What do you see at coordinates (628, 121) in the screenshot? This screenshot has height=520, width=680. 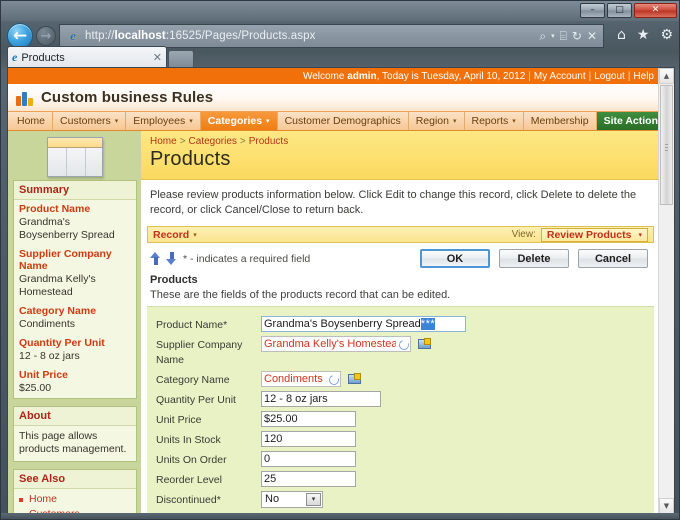 I see `nav-item-site-actions: Site Actions▾` at bounding box center [628, 121].